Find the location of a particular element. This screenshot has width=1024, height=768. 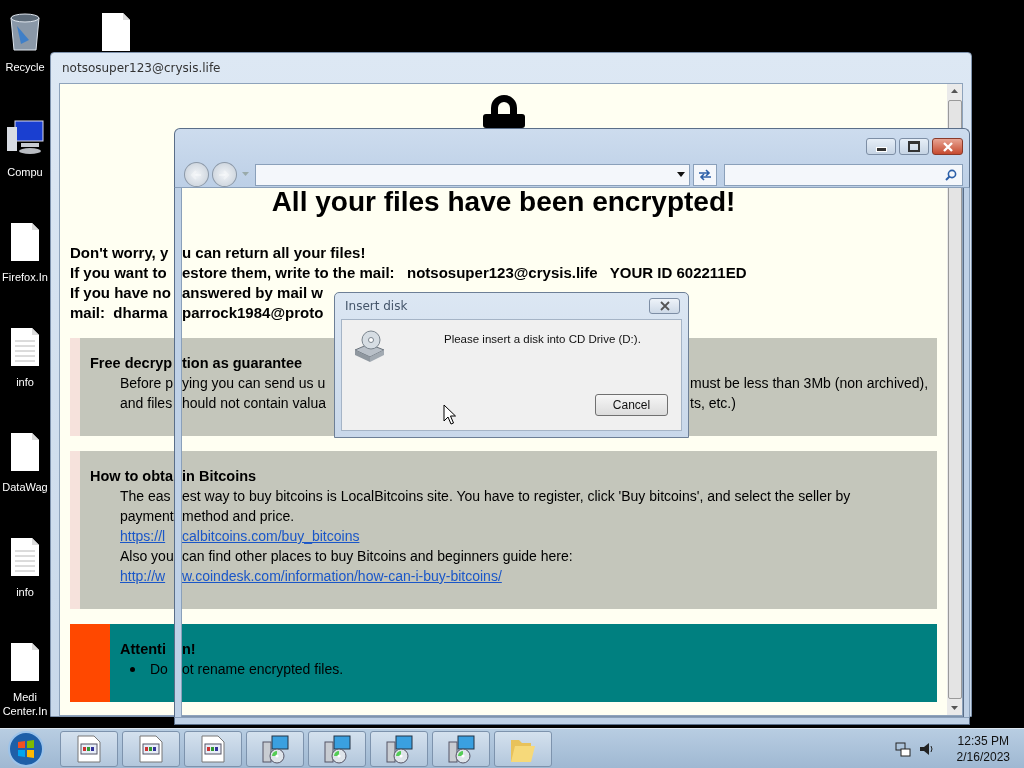

section-title: n! is located at coordinates (189, 649).